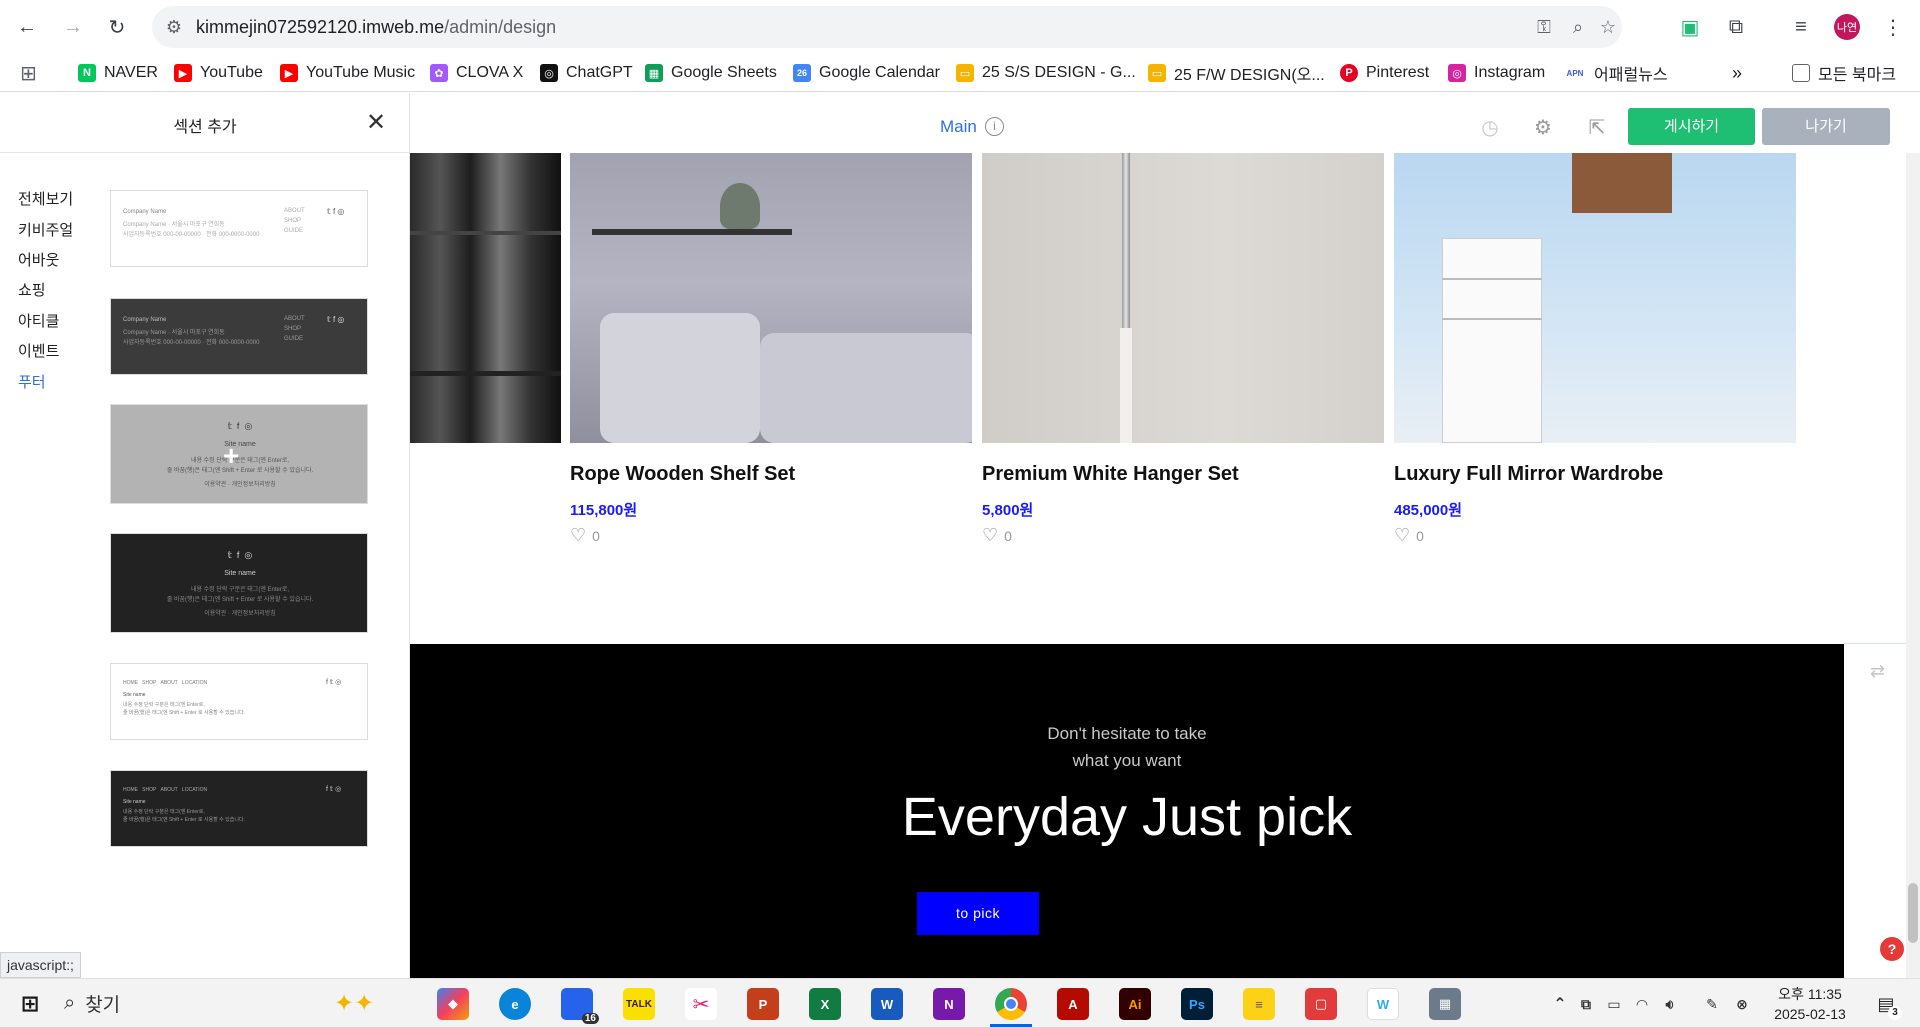  I want to click on photoshop-icon: Ps, so click(1197, 1004).